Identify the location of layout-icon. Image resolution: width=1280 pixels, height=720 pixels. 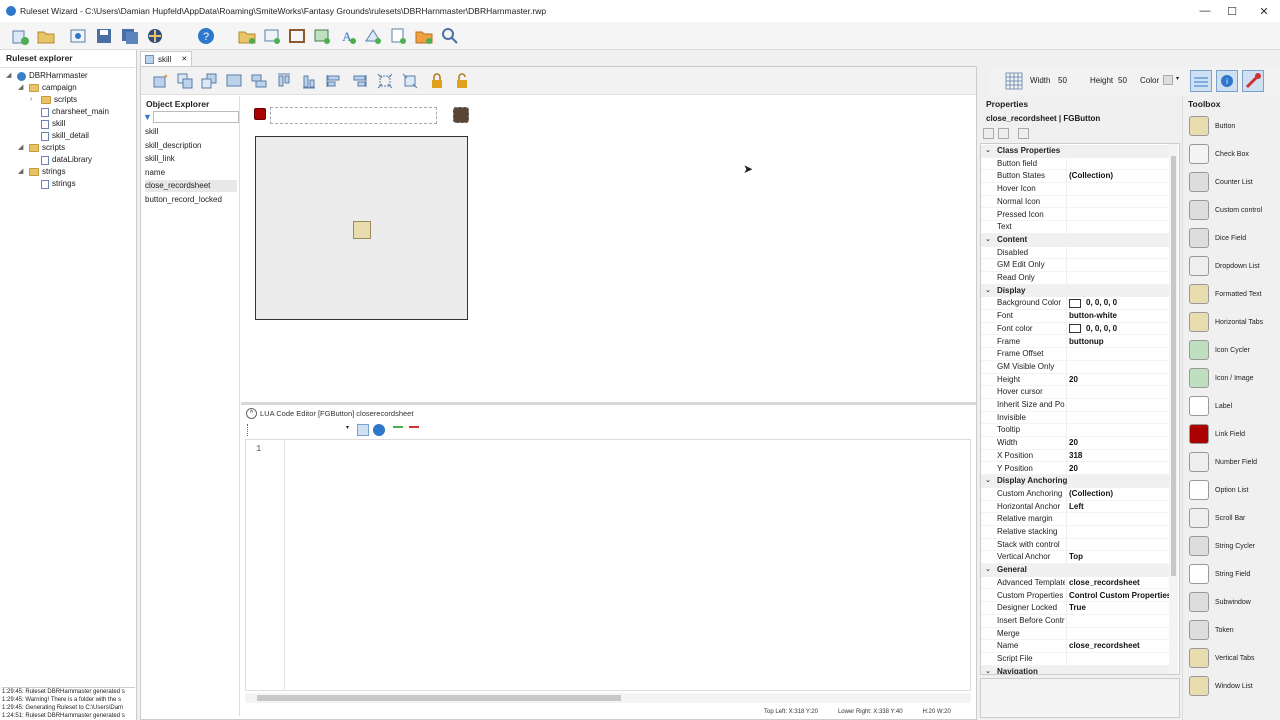
(1201, 81).